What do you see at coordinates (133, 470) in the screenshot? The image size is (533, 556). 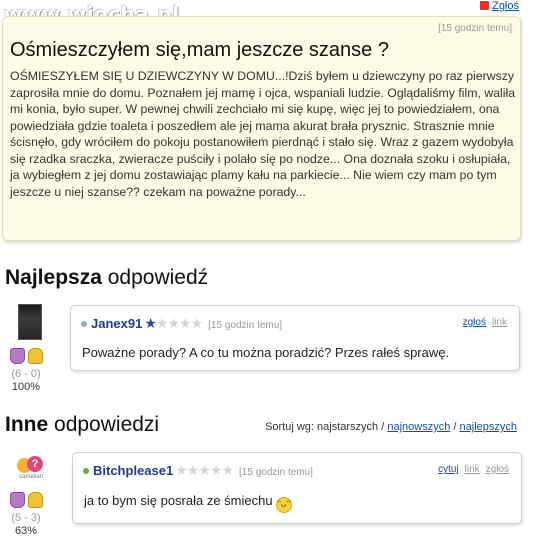 I see `username: Bitchplease1` at bounding box center [133, 470].